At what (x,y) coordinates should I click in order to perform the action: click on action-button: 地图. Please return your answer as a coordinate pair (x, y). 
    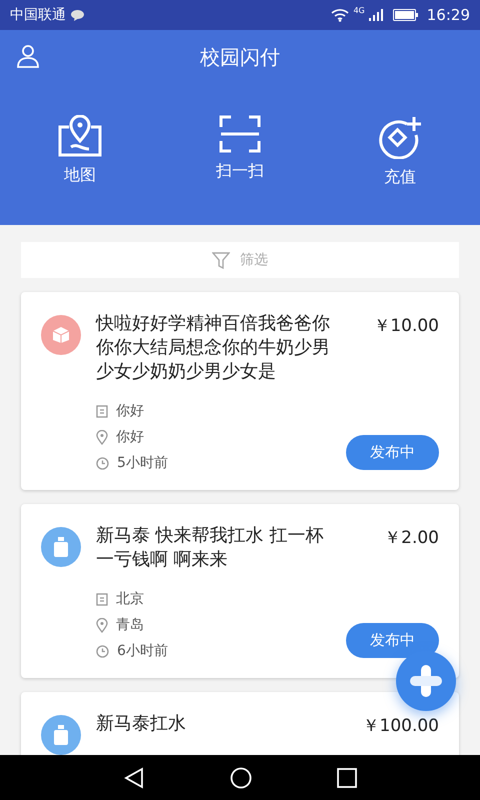
    Looking at the image, I should click on (80, 151).